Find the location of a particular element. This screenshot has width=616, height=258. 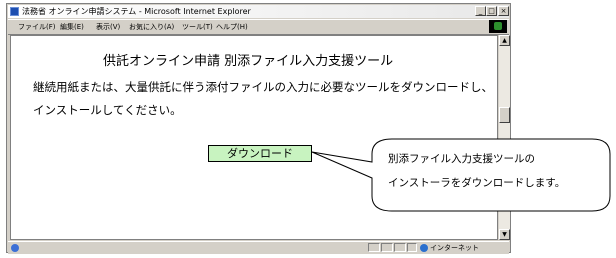

callout-balloon is located at coordinates (461, 175).